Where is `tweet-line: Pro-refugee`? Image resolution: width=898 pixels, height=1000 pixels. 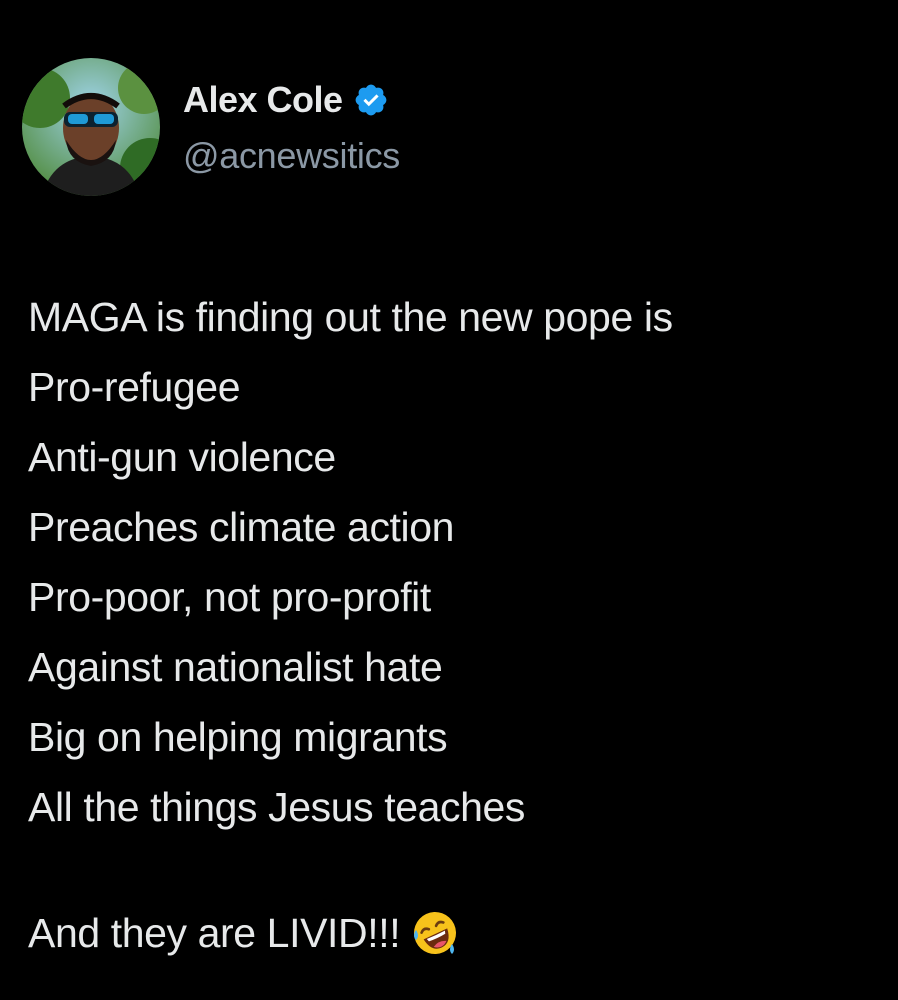 tweet-line: Pro-refugee is located at coordinates (134, 387).